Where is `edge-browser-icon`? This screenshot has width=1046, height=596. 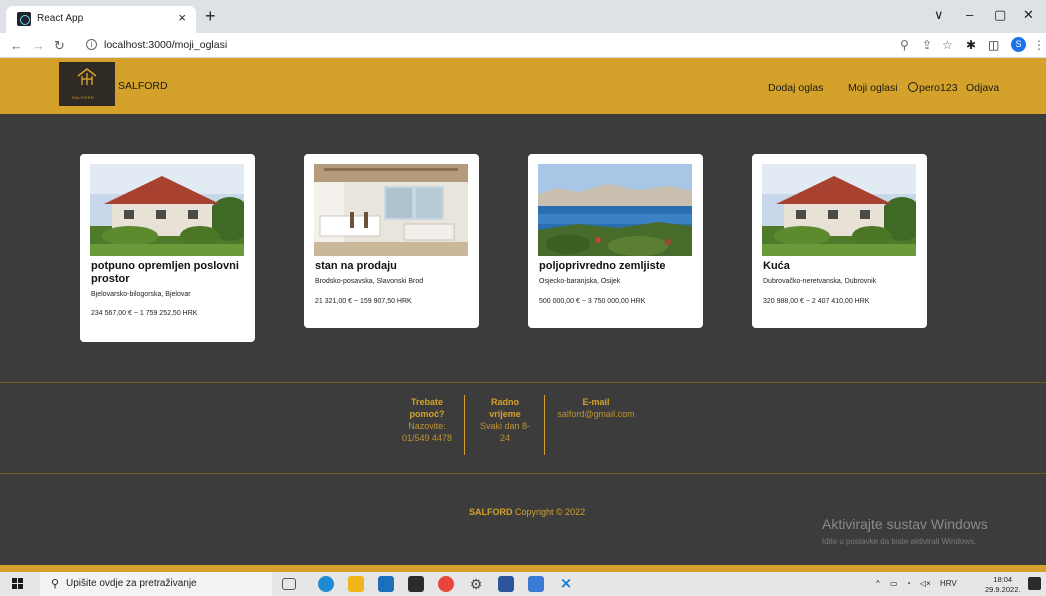
edge-browser-icon is located at coordinates (326, 584).